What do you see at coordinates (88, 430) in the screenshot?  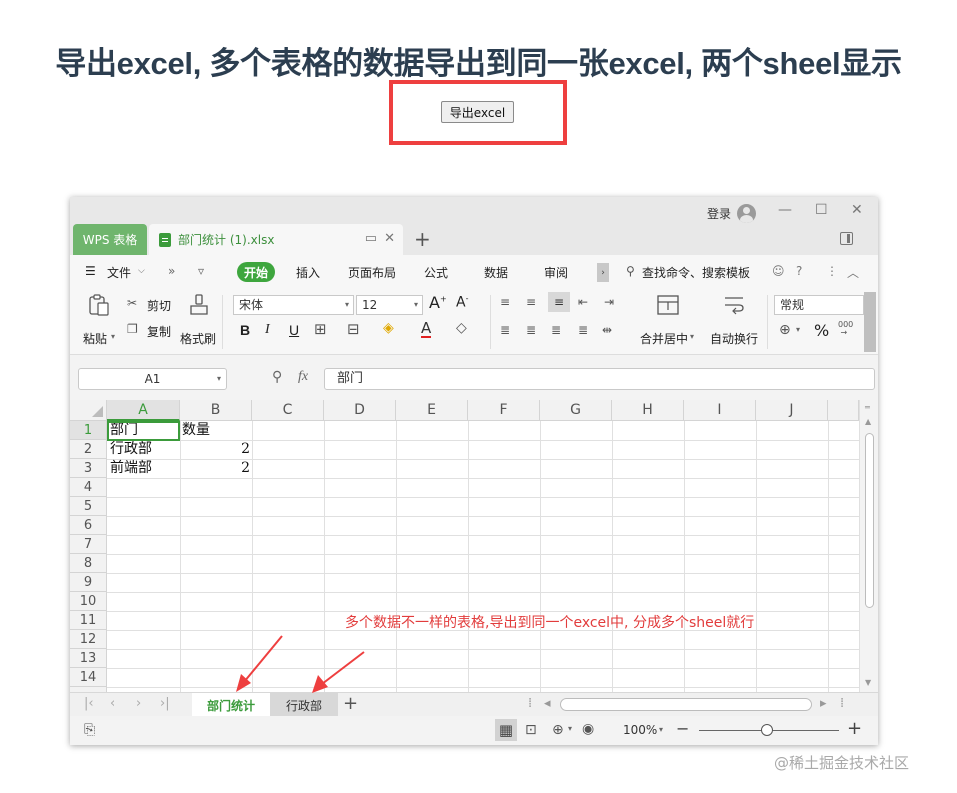 I see `row-header-1: 1` at bounding box center [88, 430].